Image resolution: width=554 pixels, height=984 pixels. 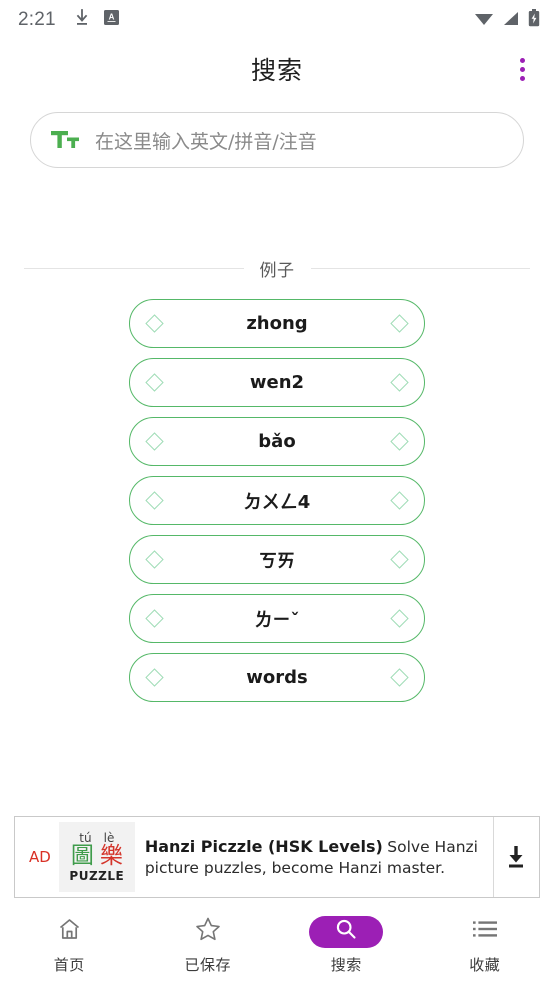 I want to click on home-icon, so click(x=69, y=932).